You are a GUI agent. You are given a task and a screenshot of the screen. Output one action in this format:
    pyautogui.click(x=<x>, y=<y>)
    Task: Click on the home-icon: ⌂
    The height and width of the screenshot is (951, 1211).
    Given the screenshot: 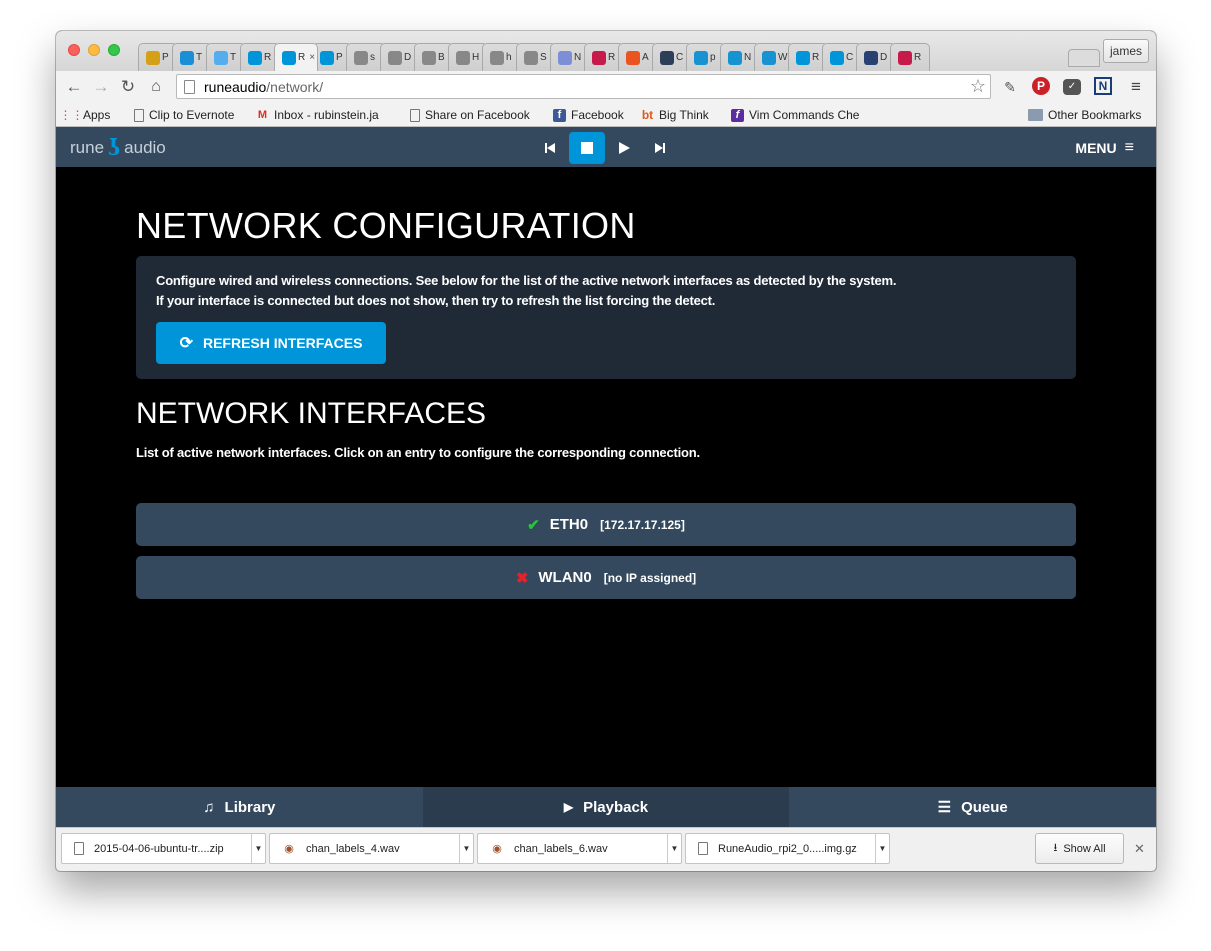 What is the action you would take?
    pyautogui.click(x=156, y=87)
    